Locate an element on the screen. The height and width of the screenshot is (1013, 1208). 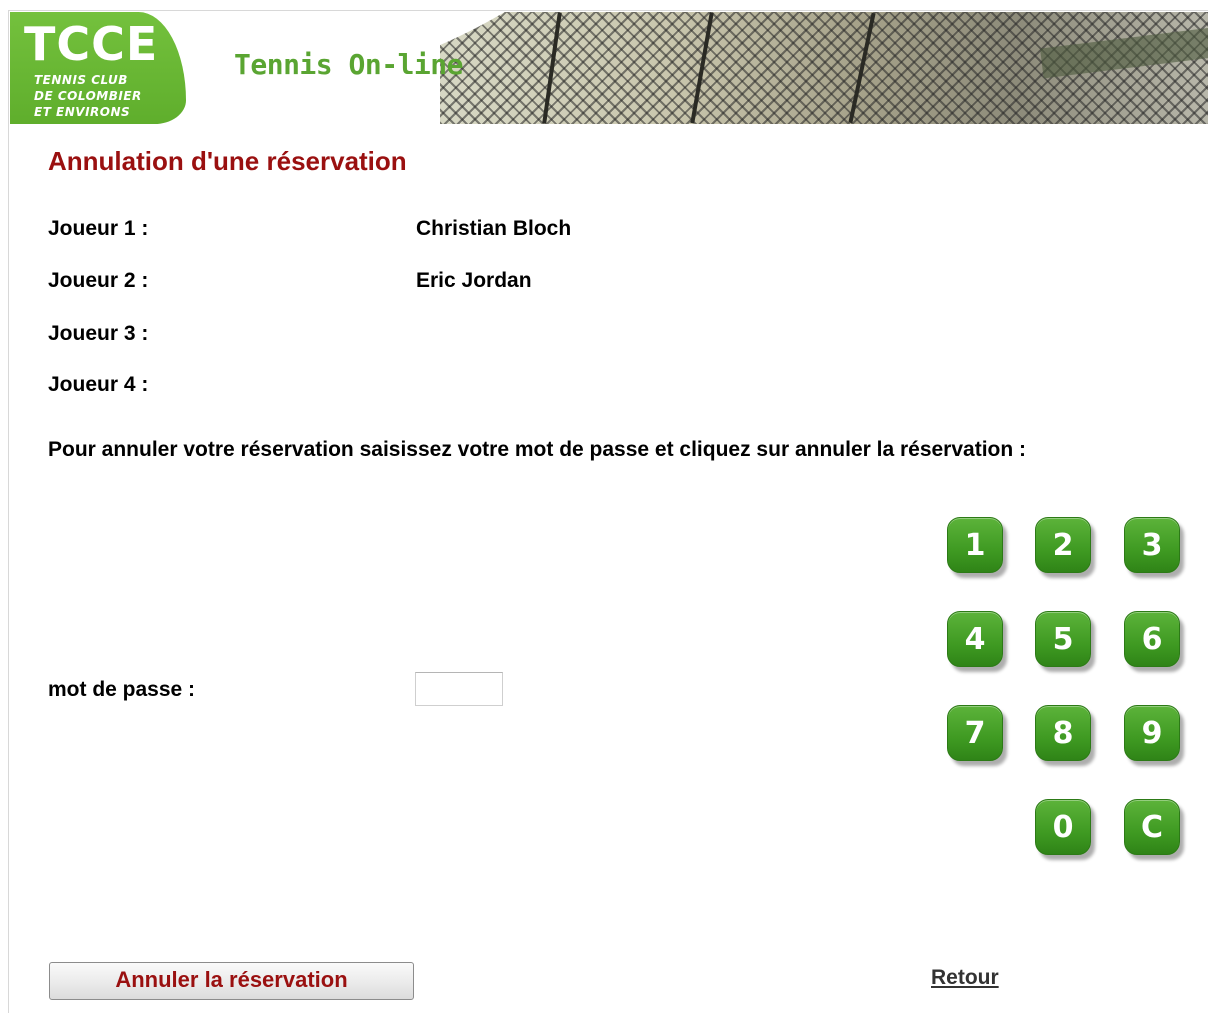
keypad-key-7: 7 is located at coordinates (975, 733).